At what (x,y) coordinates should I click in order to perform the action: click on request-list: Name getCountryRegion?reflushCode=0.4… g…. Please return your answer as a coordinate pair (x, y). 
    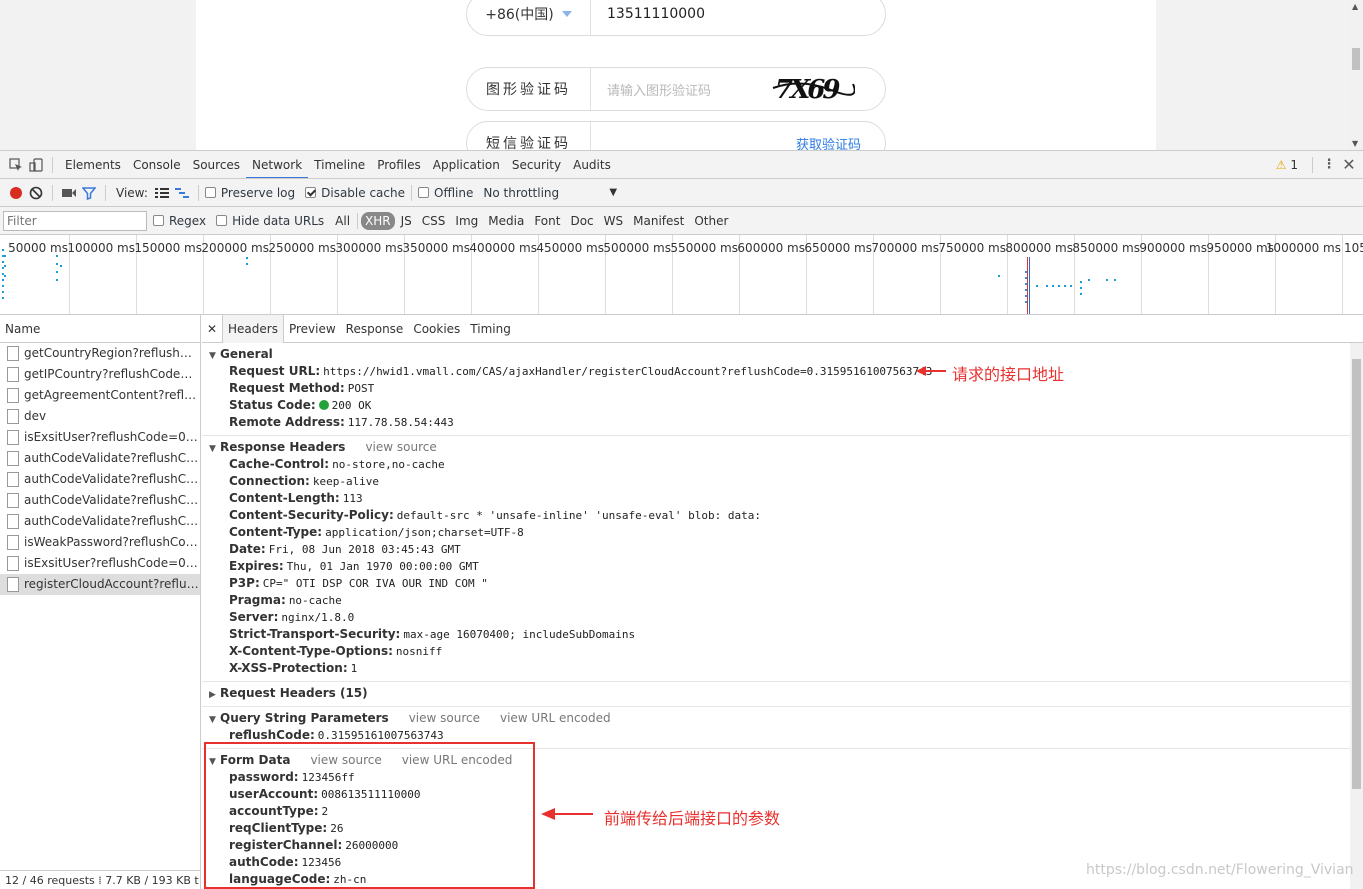
    Looking at the image, I should click on (100, 602).